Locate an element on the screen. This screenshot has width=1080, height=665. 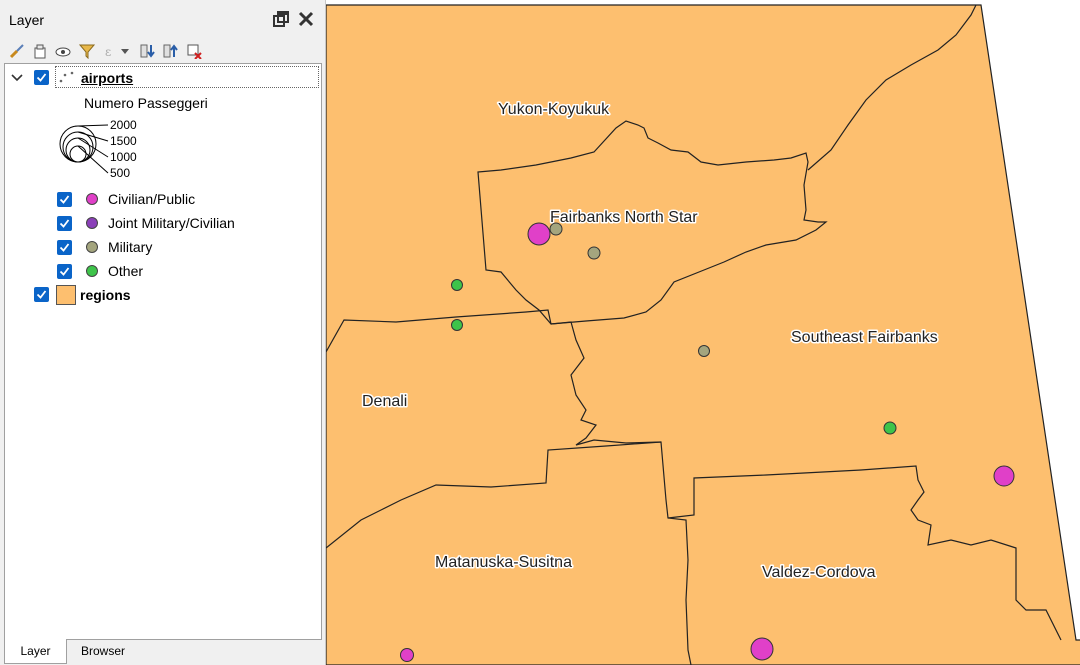
expand-all-icon is located at coordinates (148, 51).